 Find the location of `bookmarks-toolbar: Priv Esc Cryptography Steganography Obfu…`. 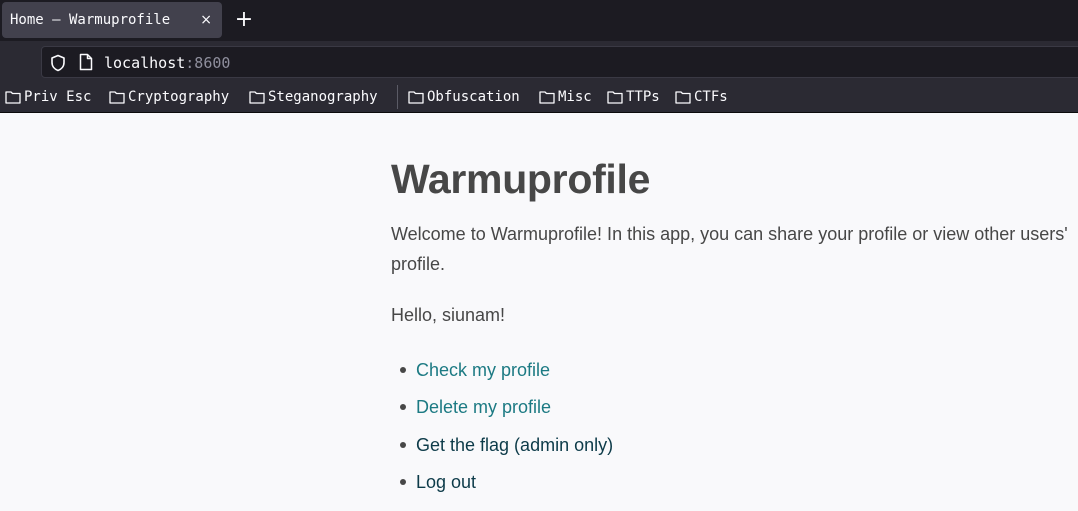

bookmarks-toolbar: Priv Esc Cryptography Steganography Obfu… is located at coordinates (539, 97).